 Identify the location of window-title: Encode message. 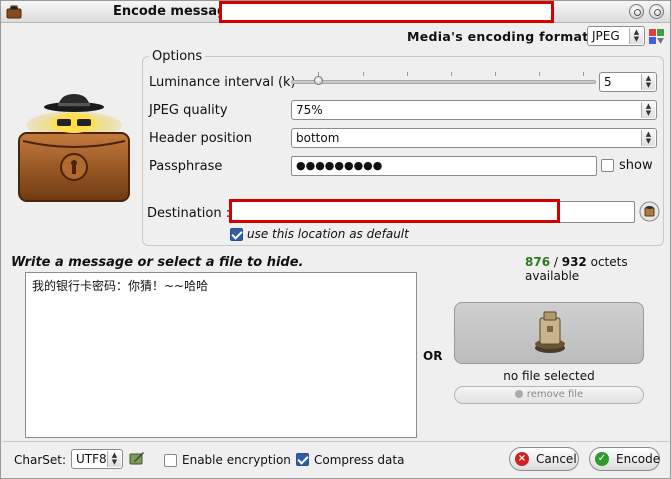
(174, 11).